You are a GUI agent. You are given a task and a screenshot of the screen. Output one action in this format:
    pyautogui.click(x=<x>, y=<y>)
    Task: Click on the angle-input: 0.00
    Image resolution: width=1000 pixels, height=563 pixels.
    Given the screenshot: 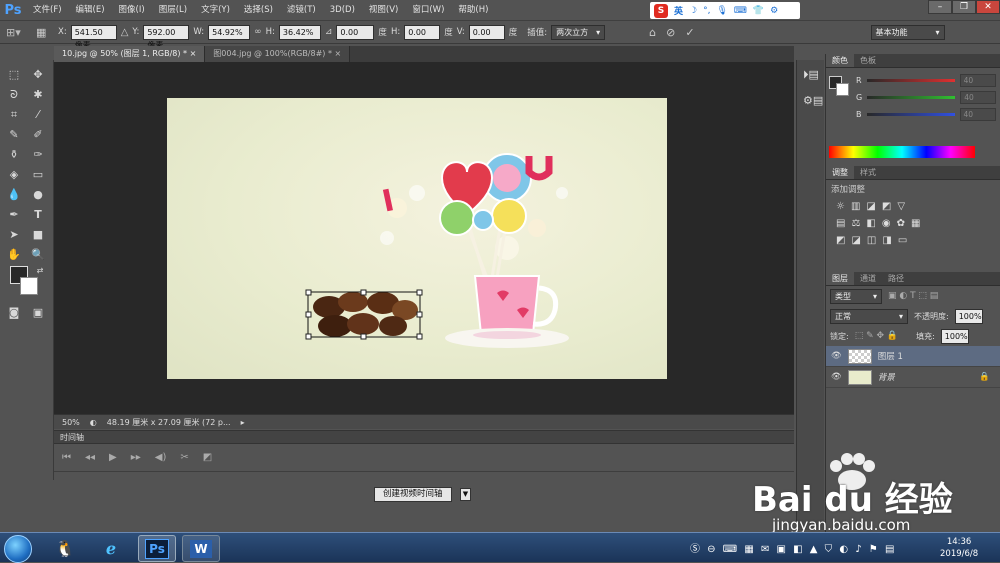 What is the action you would take?
    pyautogui.click(x=355, y=32)
    